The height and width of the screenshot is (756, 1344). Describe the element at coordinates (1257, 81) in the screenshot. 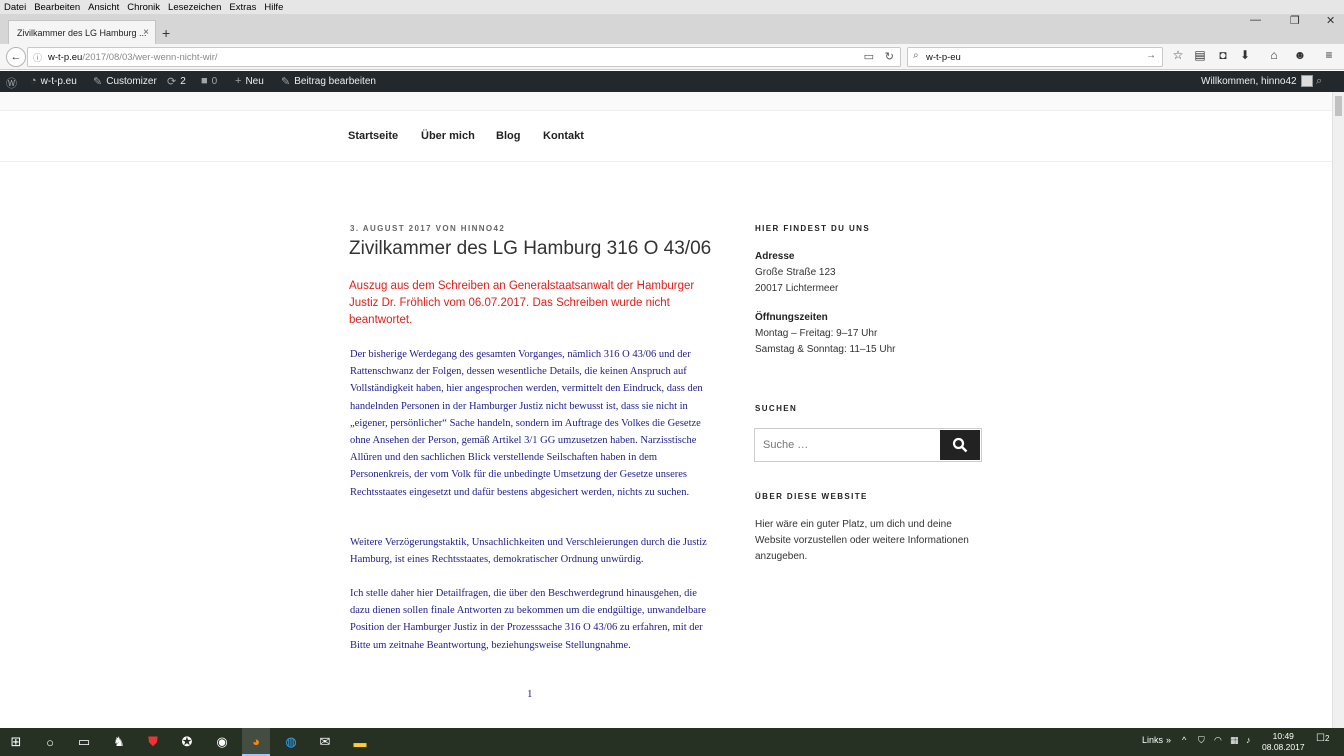

I see `admin-account-link: Willkommen, hinno42` at that location.